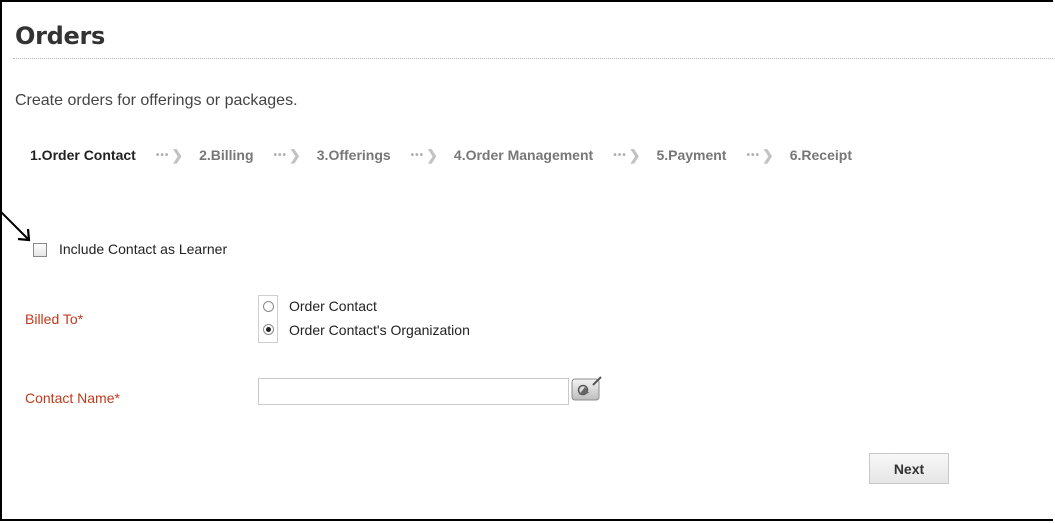 The width and height of the screenshot is (1055, 523). What do you see at coordinates (40, 250) in the screenshot?
I see `include-learner-checkbox` at bounding box center [40, 250].